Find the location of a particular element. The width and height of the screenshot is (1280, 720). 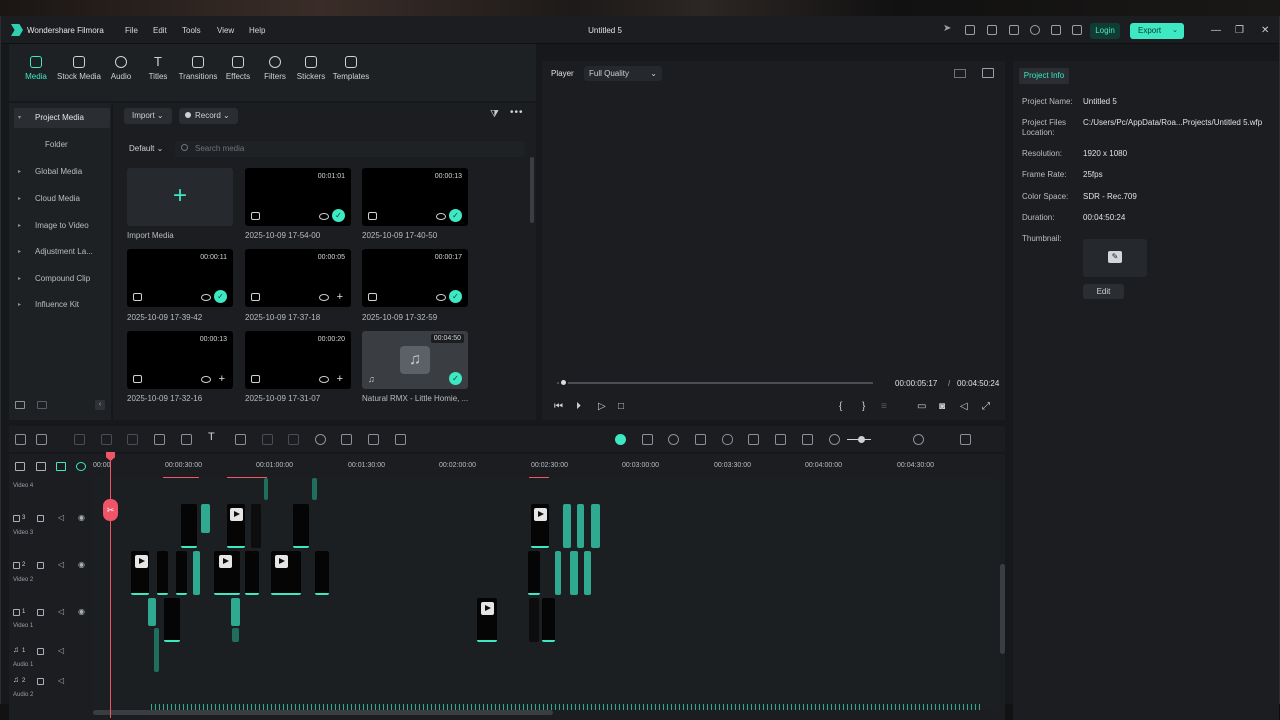

sidebar-item-image-to-video: ▸ Image to Video is located at coordinates (60, 226).